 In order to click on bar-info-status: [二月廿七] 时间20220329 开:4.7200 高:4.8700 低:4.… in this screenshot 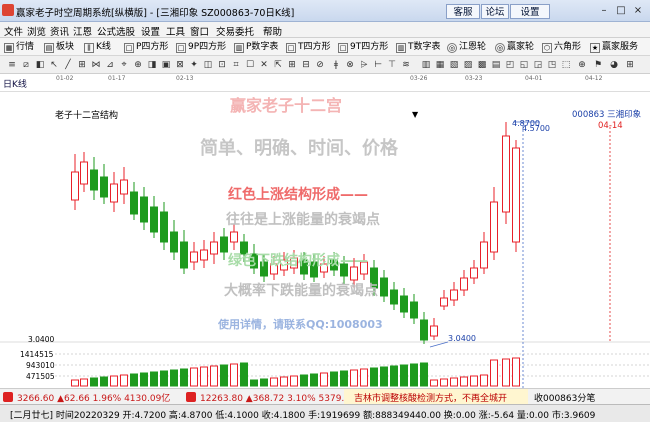, I will do `click(325, 413)`.